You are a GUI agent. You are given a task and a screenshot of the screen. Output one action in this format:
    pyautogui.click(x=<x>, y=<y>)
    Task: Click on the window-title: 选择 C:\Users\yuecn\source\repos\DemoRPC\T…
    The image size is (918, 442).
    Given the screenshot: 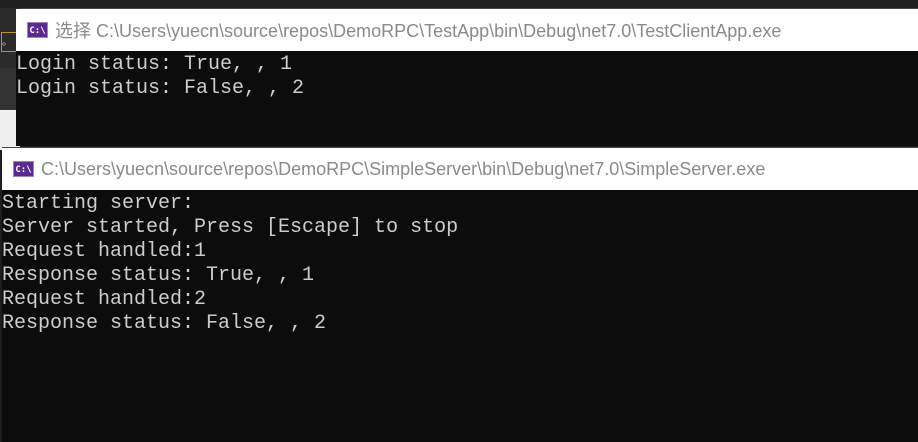 What is the action you would take?
    pyautogui.click(x=418, y=31)
    